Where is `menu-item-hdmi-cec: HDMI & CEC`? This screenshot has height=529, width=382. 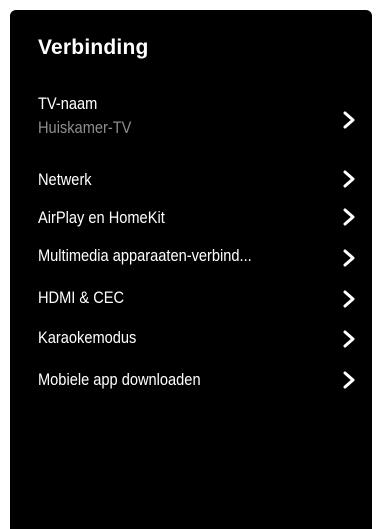
menu-item-hdmi-cec: HDMI & CEC is located at coordinates (197, 304).